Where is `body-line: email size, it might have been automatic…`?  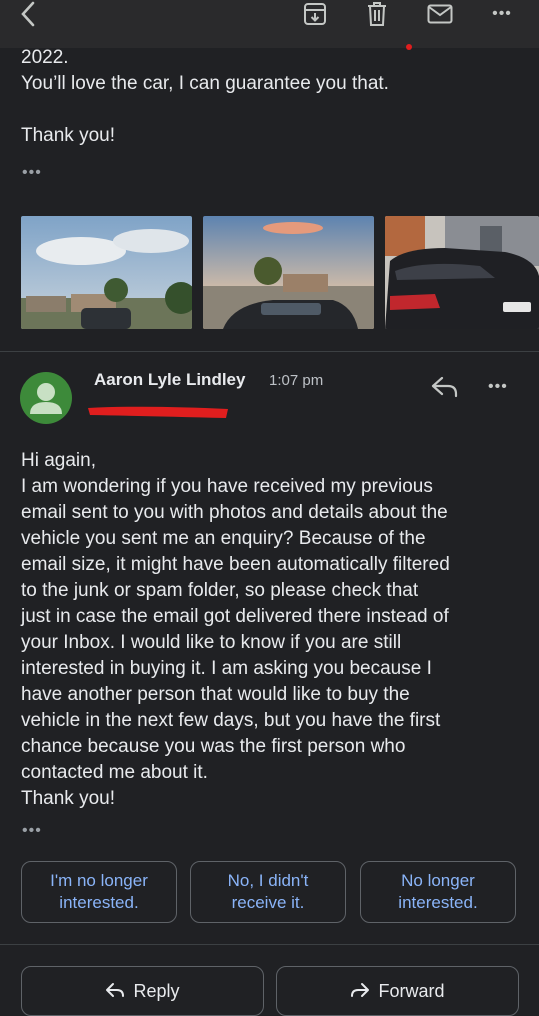
body-line: email size, it might have been automatic… is located at coordinates (235, 564).